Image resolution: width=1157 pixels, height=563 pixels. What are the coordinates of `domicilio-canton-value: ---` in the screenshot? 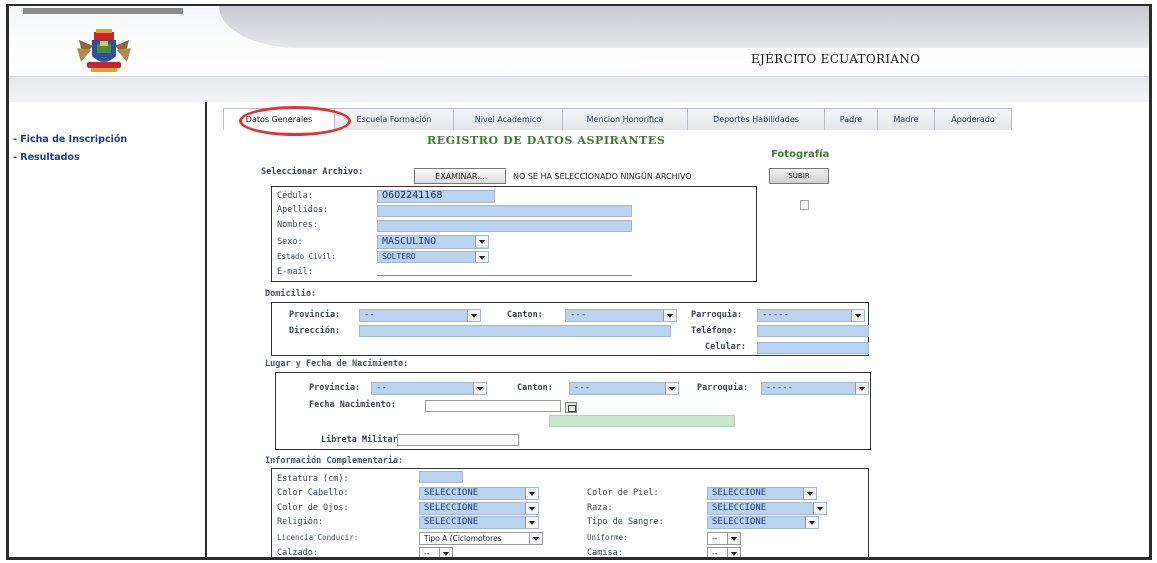 It's located at (578, 315).